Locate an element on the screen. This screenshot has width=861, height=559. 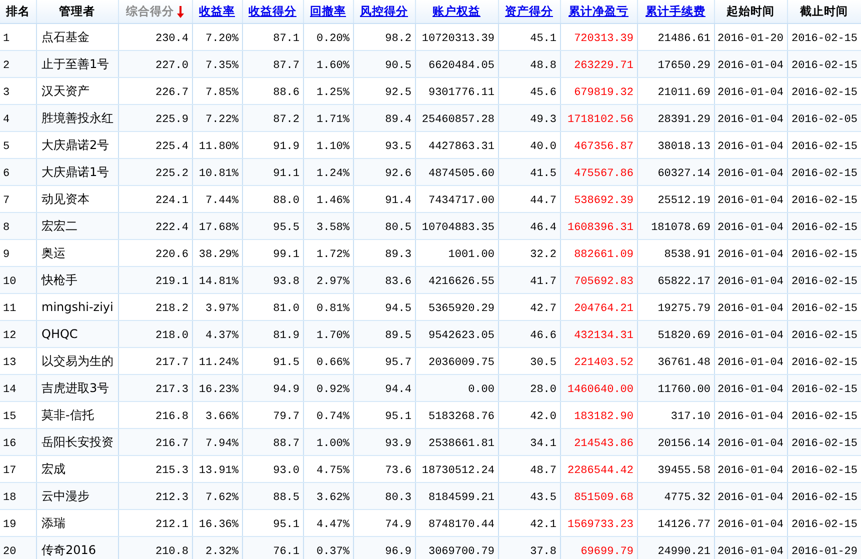
table-cell: 1.00% is located at coordinates (333, 444).